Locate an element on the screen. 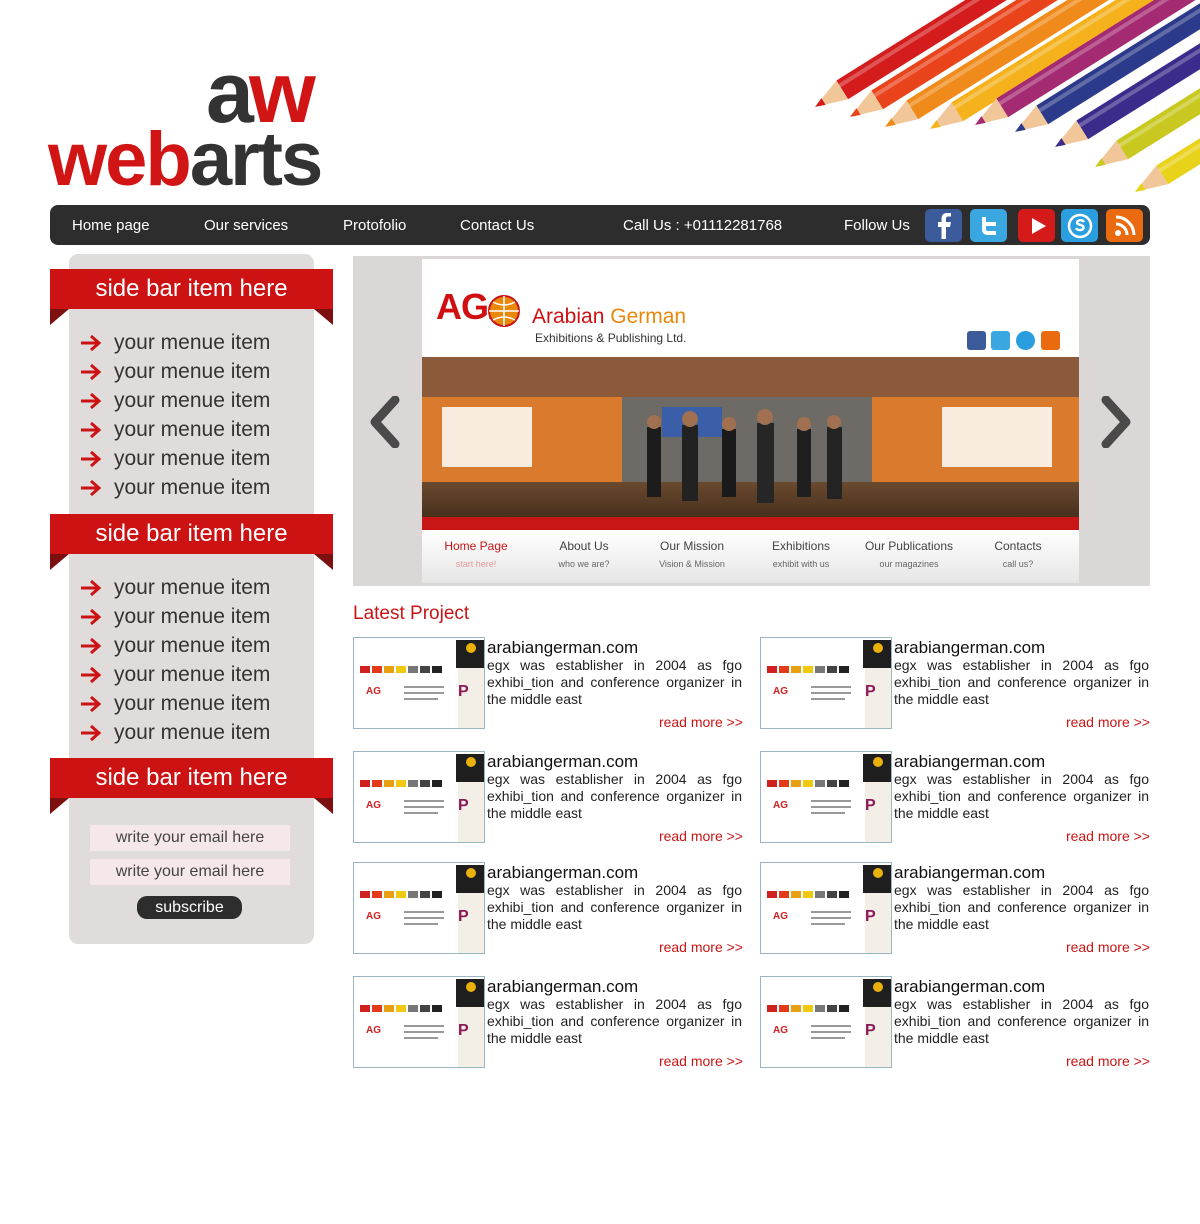  twitter-icon is located at coordinates (988, 225).